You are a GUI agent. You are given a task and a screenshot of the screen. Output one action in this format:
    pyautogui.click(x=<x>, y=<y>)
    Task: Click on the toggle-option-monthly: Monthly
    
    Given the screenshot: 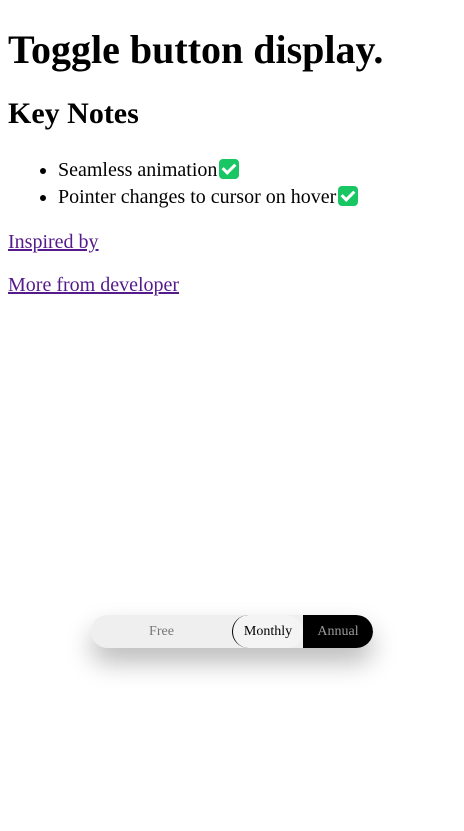 What is the action you would take?
    pyautogui.click(x=267, y=631)
    